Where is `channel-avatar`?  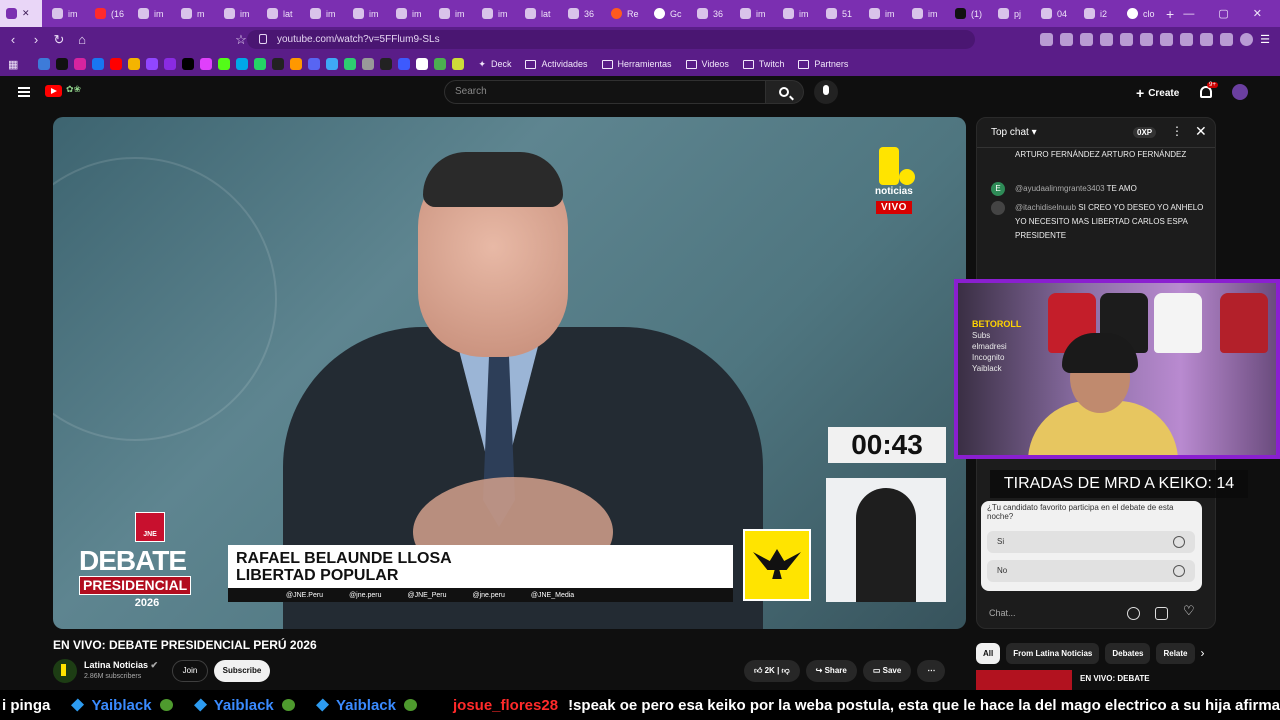 channel-avatar is located at coordinates (65, 671).